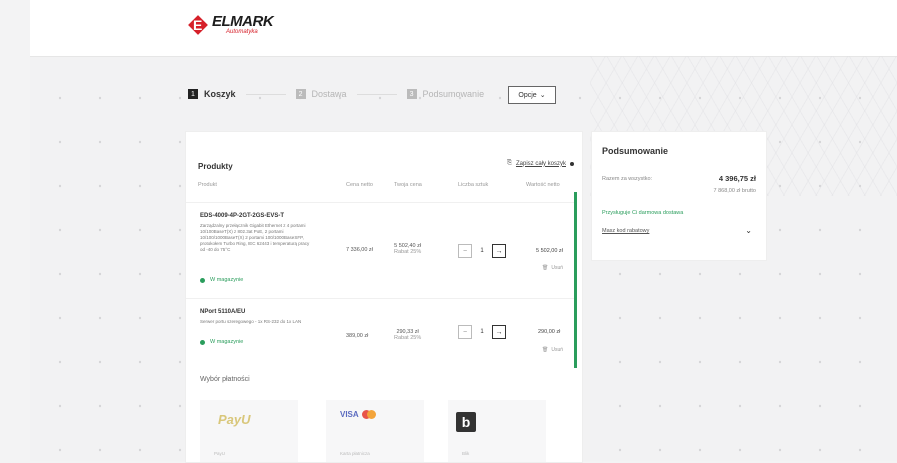  What do you see at coordinates (411, 94) in the screenshot?
I see `step-number: 3` at bounding box center [411, 94].